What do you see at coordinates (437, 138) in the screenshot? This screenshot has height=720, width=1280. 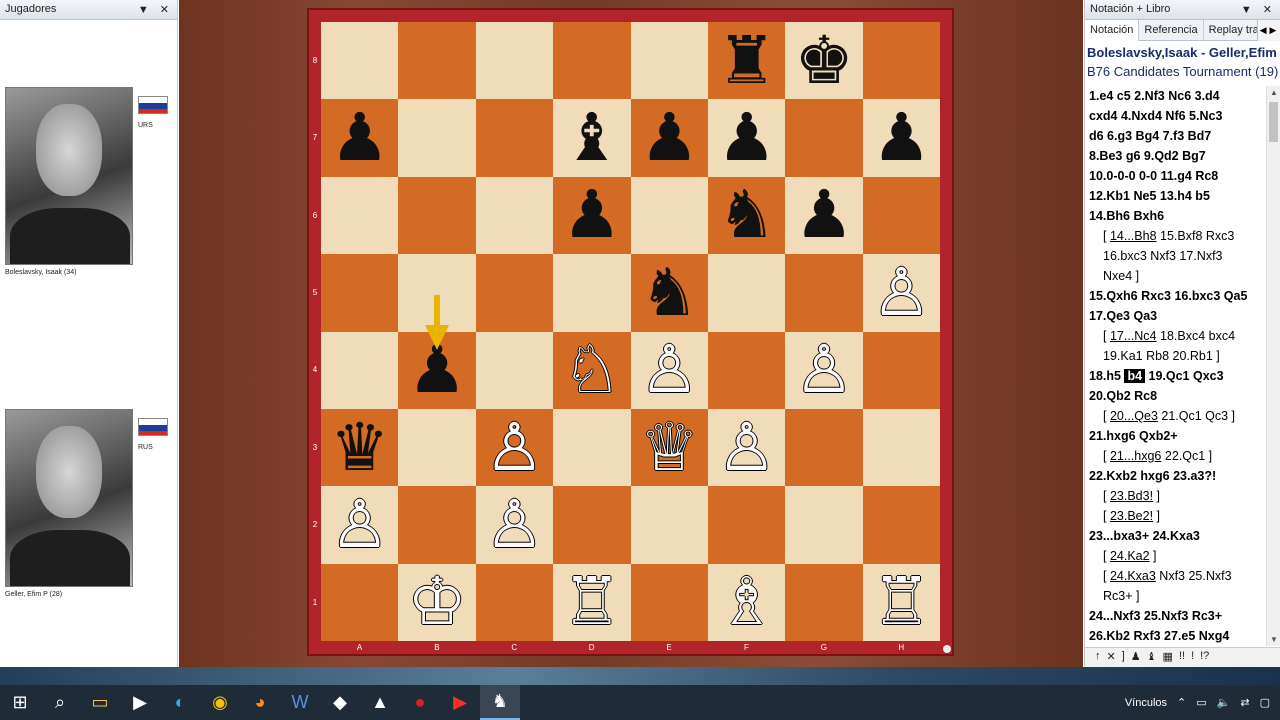 I see `square-b7` at bounding box center [437, 138].